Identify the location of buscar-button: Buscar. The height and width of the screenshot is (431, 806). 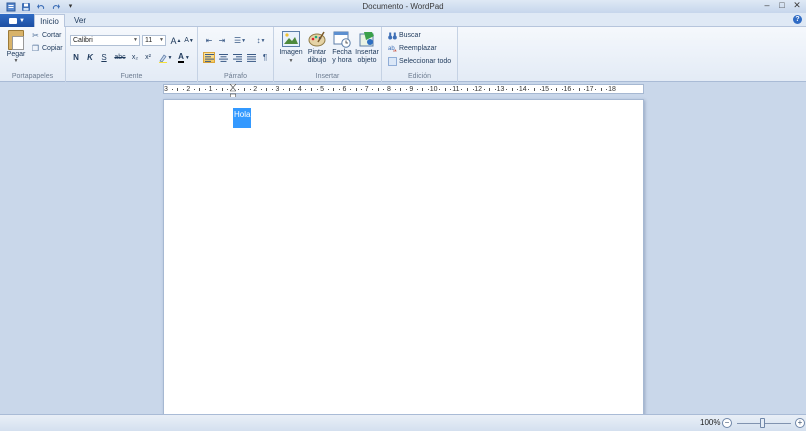
(404, 35).